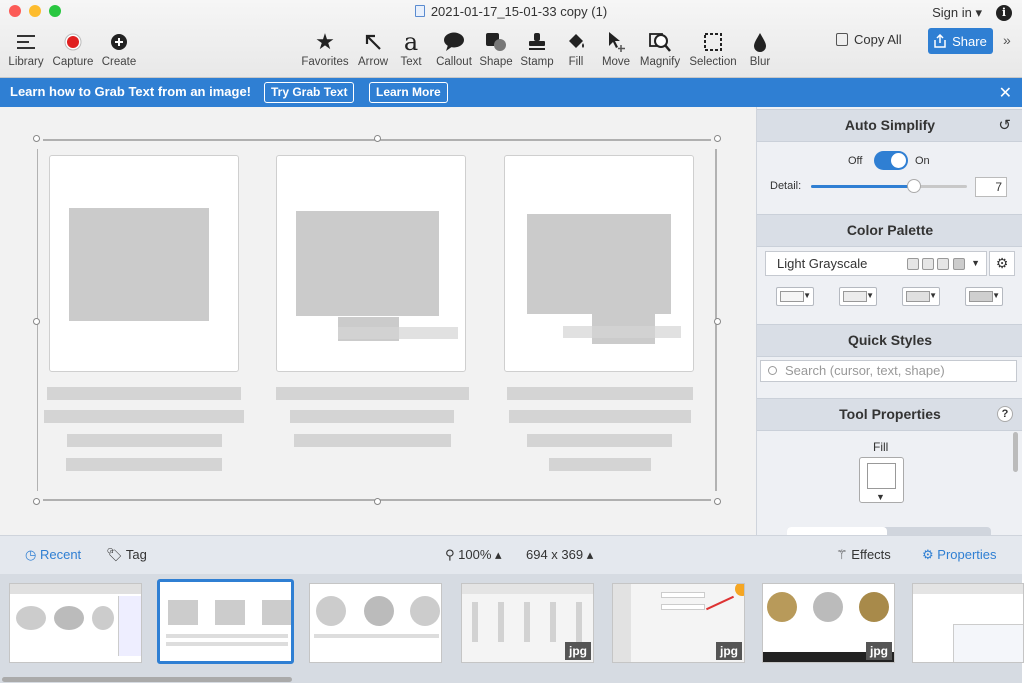 Image resolution: width=1024 pixels, height=683 pixels. Describe the element at coordinates (889, 186) in the screenshot. I see `detail-slider` at that location.